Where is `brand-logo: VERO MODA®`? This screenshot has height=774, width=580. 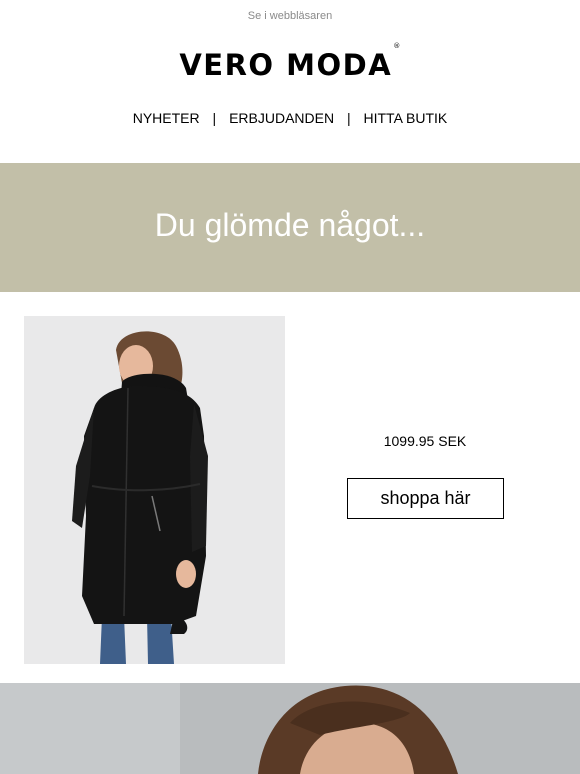
brand-logo: VERO MODA® is located at coordinates (290, 62).